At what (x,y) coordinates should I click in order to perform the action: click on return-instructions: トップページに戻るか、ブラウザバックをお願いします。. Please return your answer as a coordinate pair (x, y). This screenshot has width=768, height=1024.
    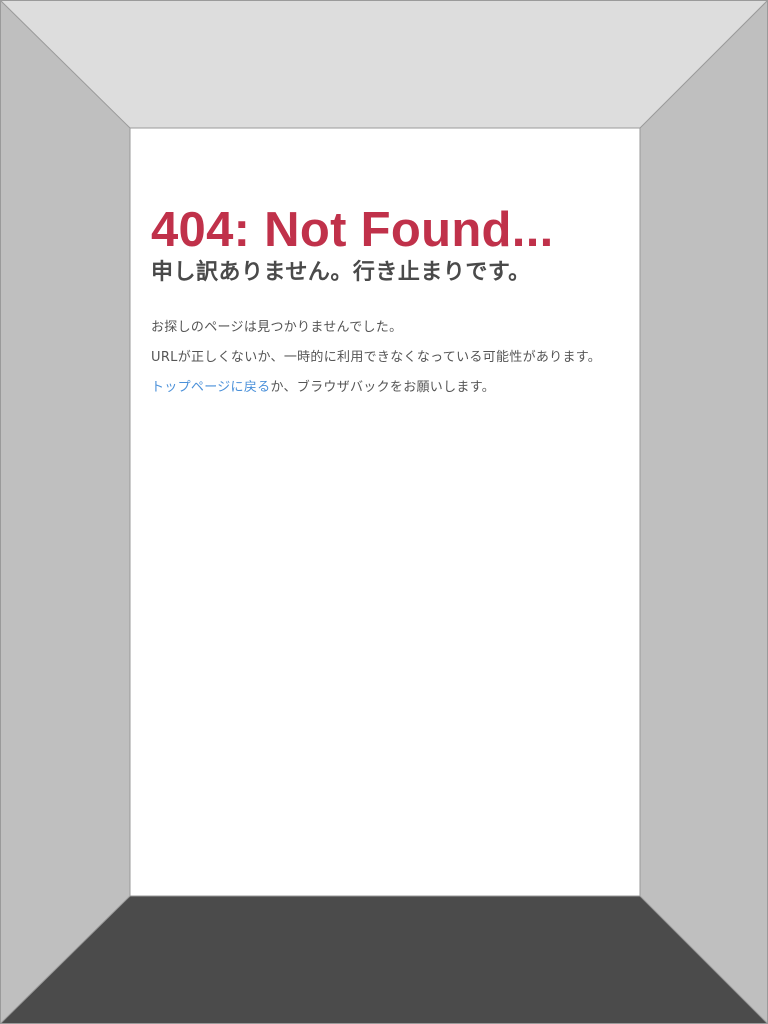
    Looking at the image, I should click on (323, 388).